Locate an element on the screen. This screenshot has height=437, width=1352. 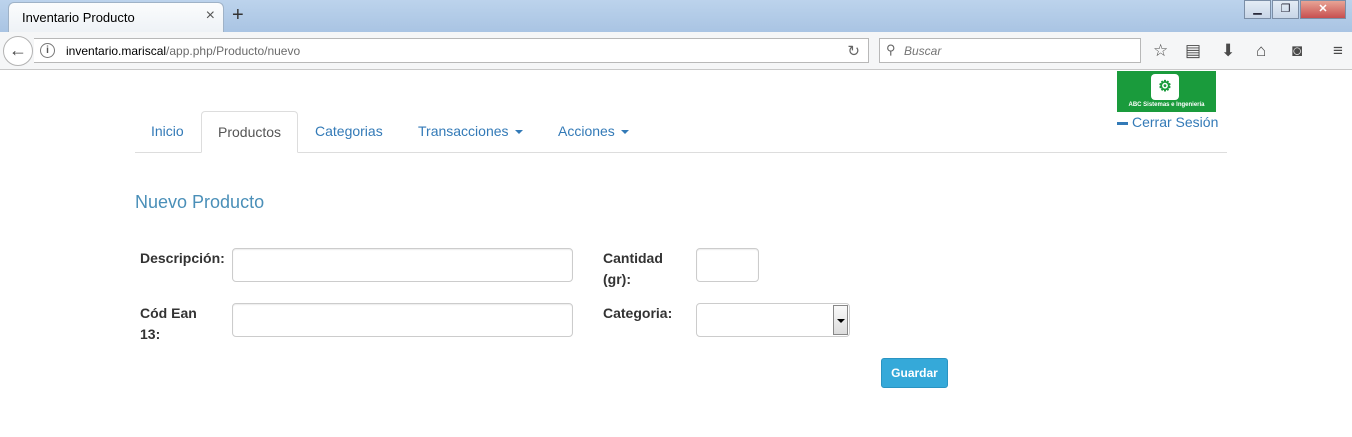
tab-transacciones: Transacciones is located at coordinates (470, 132).